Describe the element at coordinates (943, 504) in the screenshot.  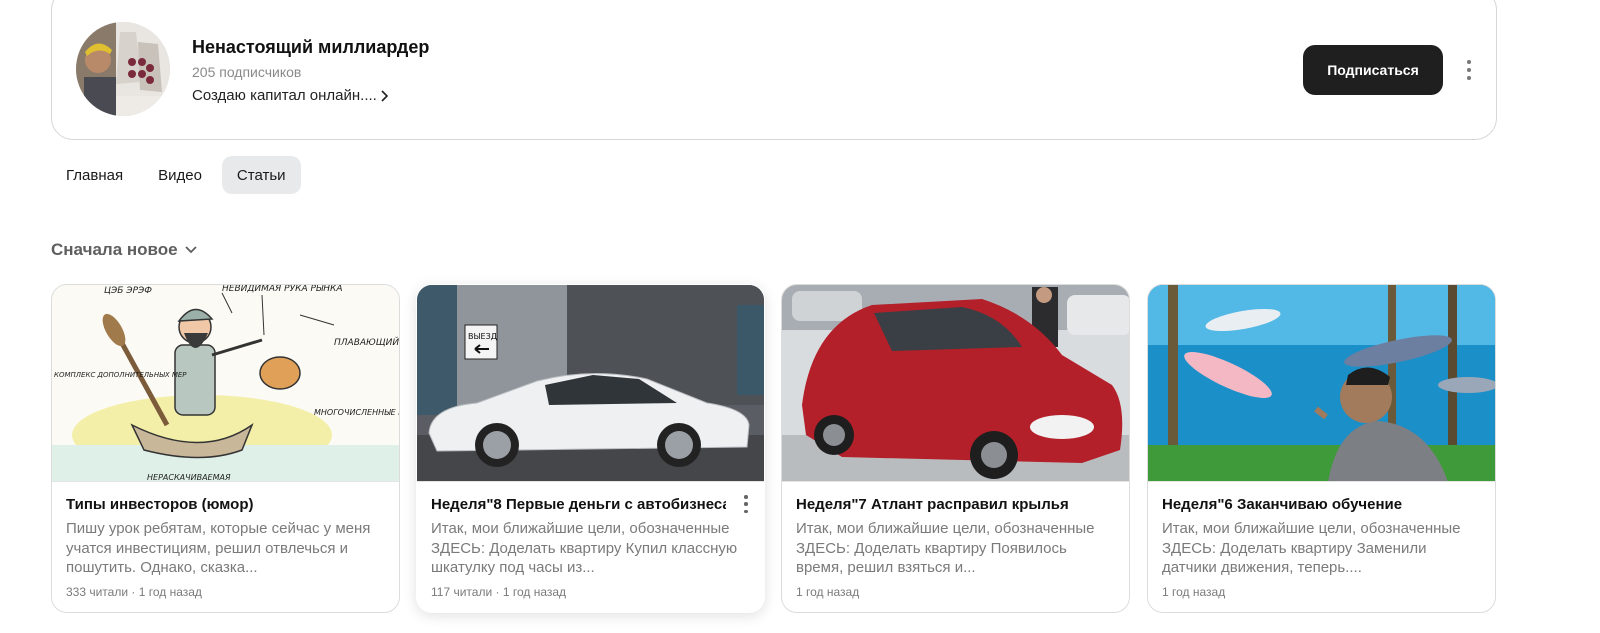
I see `article-title: Неделя"7 Атлант расправил крылья` at that location.